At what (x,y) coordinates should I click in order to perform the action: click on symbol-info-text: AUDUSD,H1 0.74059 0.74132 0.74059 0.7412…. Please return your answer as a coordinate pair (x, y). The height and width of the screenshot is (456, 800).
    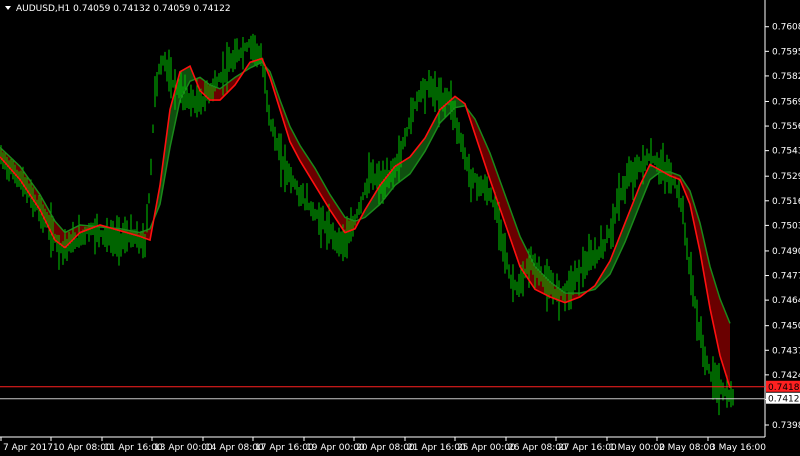
    Looking at the image, I should click on (123, 9).